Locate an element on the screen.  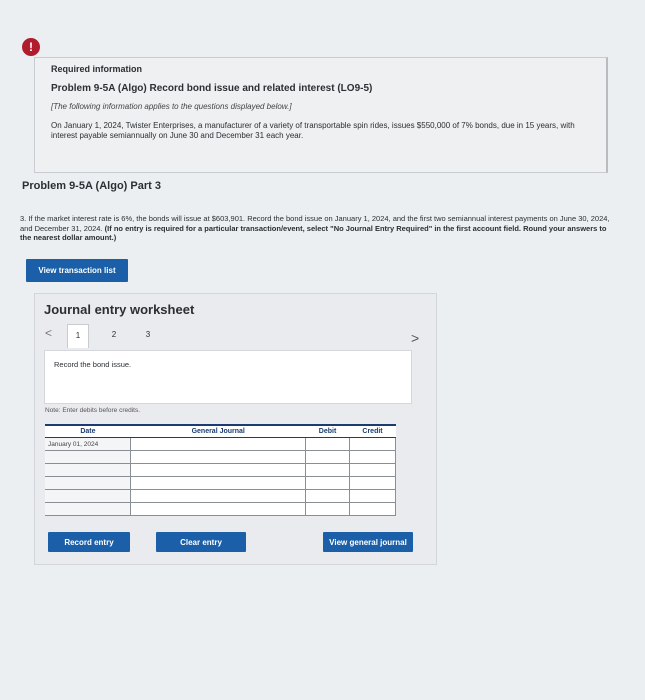
clear-entry-button: Clear entry is located at coordinates (201, 542).